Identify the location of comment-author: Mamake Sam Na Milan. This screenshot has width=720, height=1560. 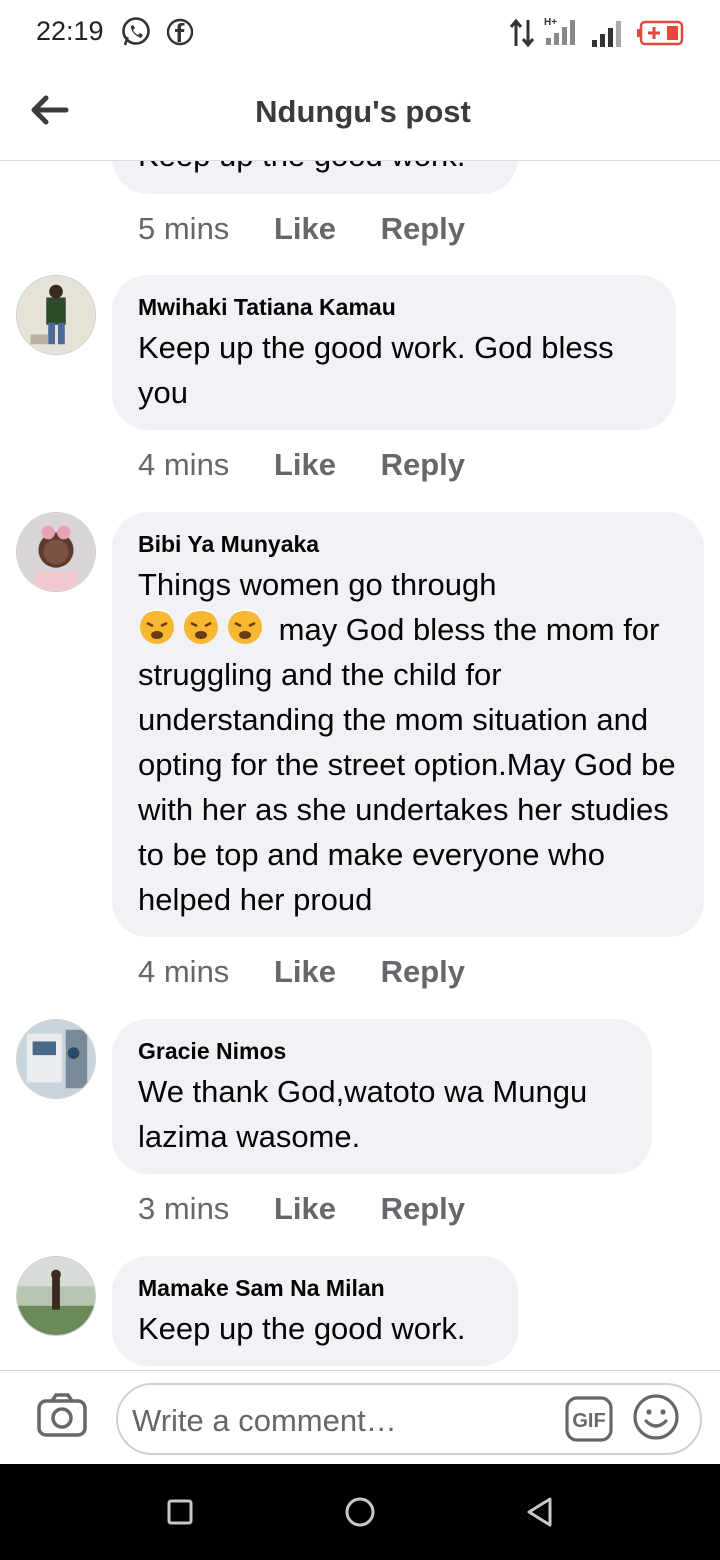
(315, 1288).